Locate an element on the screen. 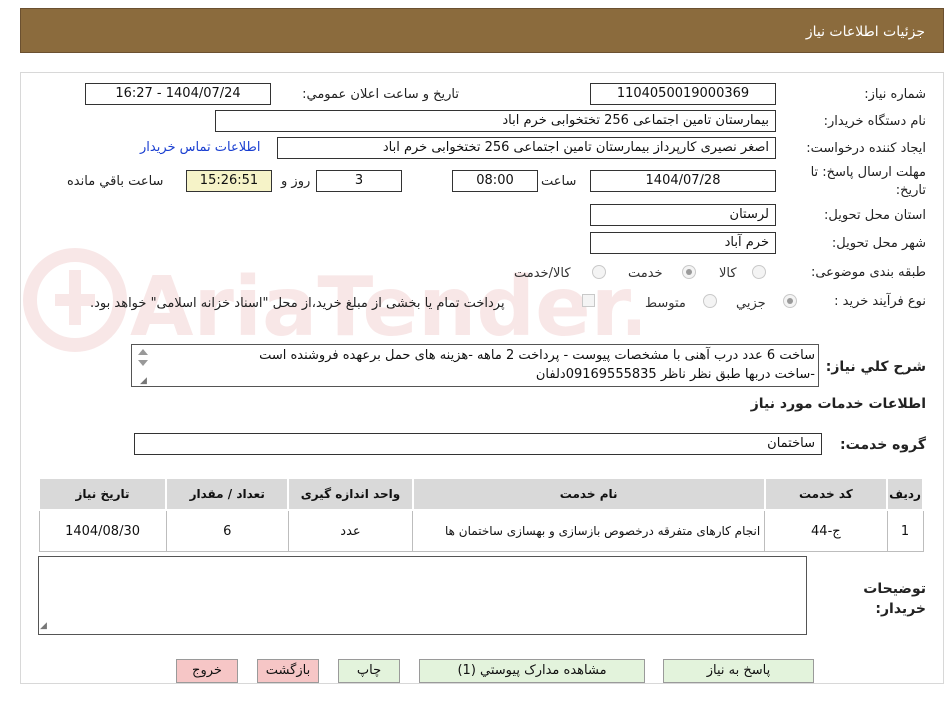 This screenshot has height=703, width=944. cell-service-code: ج-44 is located at coordinates (826, 530).